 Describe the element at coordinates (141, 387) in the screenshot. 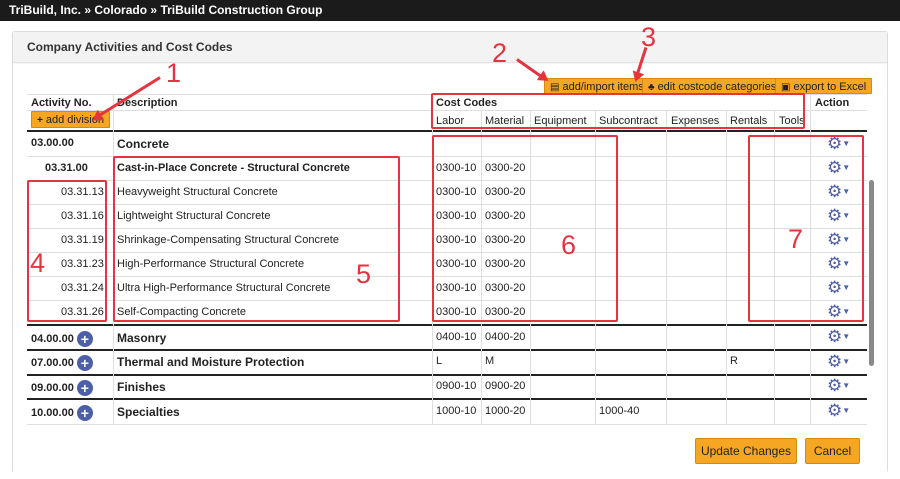

I see `division-name: Finishes` at that location.